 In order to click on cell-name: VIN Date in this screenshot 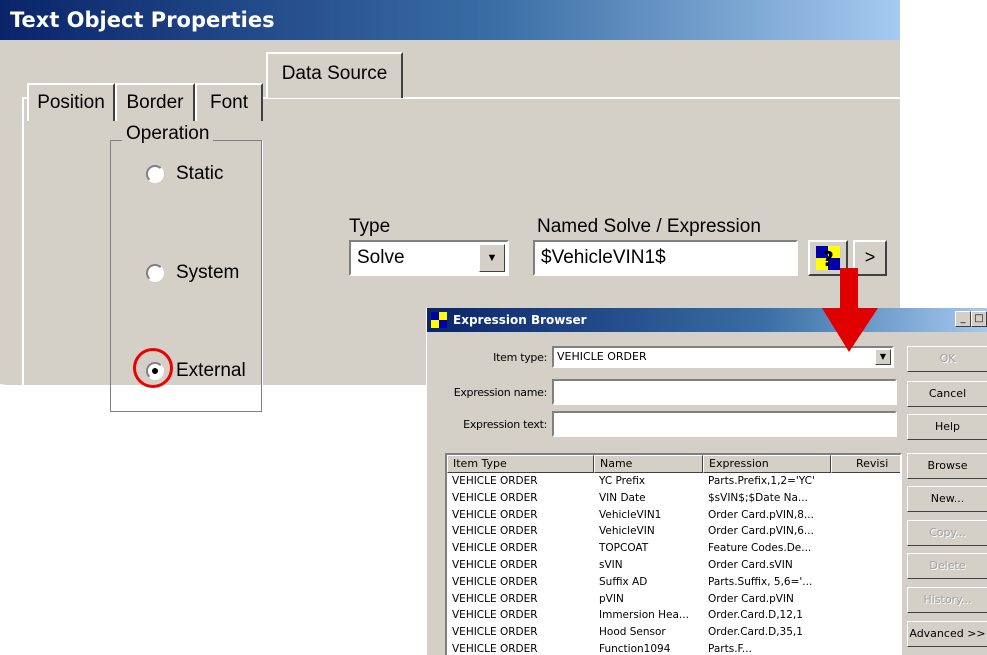, I will do `click(622, 498)`.